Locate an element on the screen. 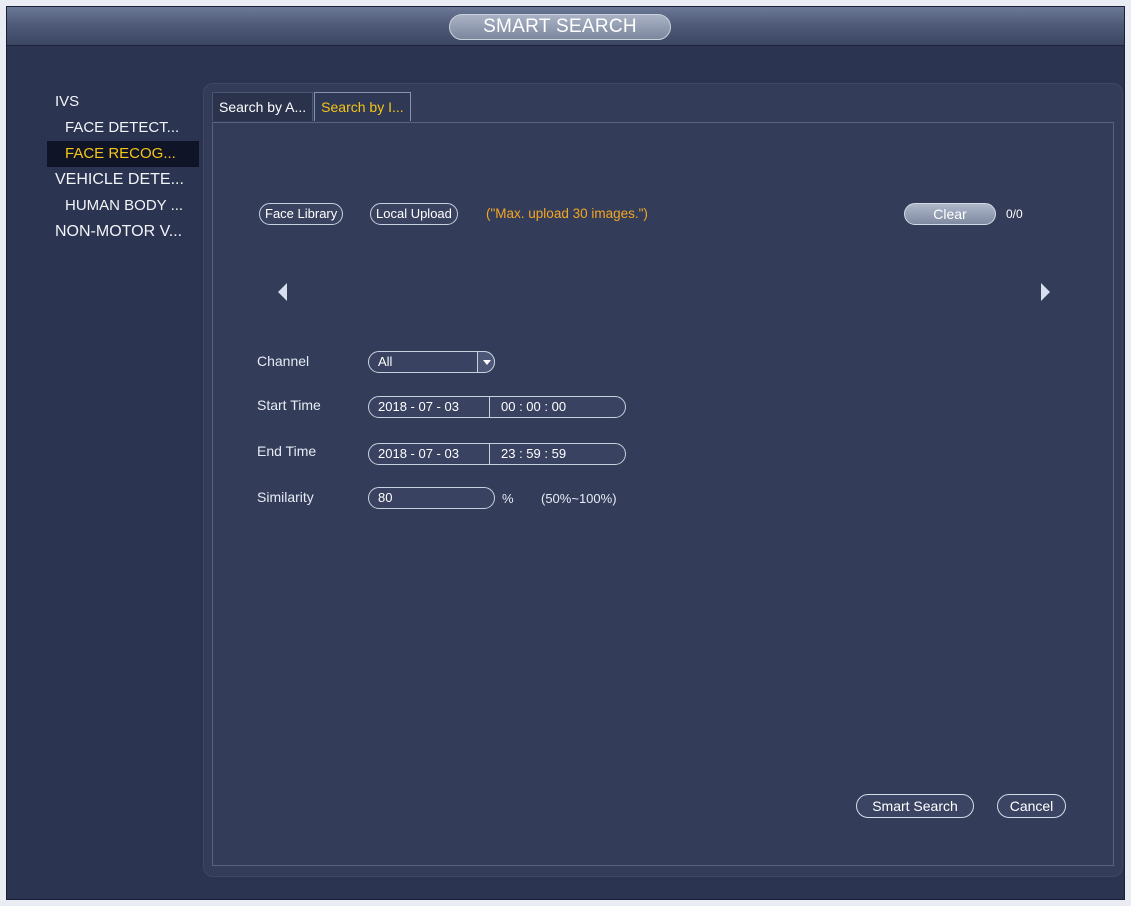 Image resolution: width=1131 pixels, height=906 pixels. similarity-label: Similarity is located at coordinates (285, 497).